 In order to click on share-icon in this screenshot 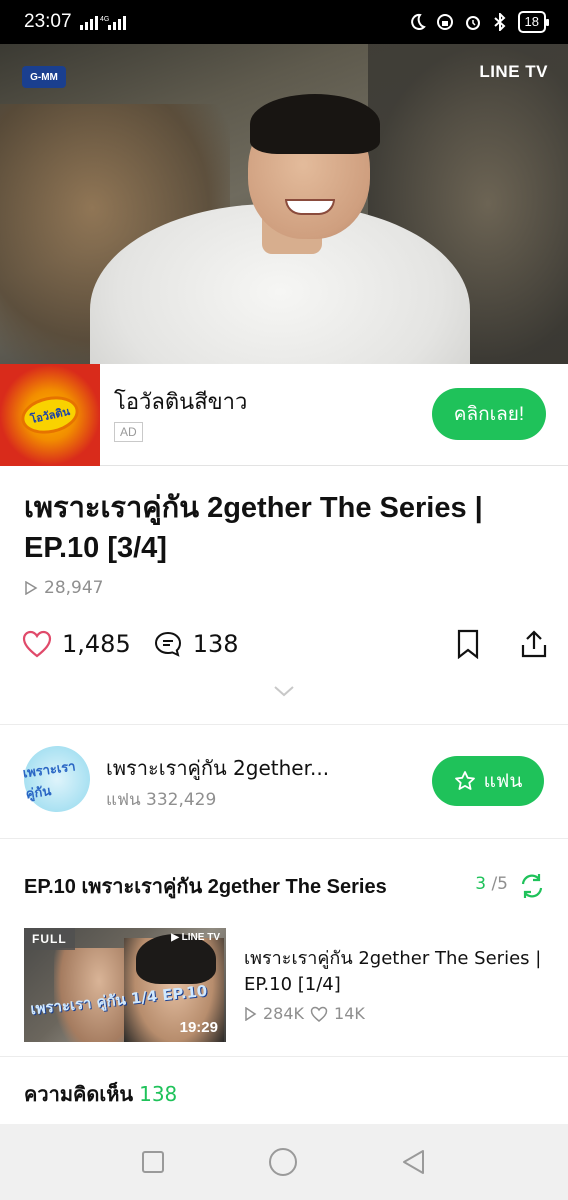, I will do `click(534, 644)`.